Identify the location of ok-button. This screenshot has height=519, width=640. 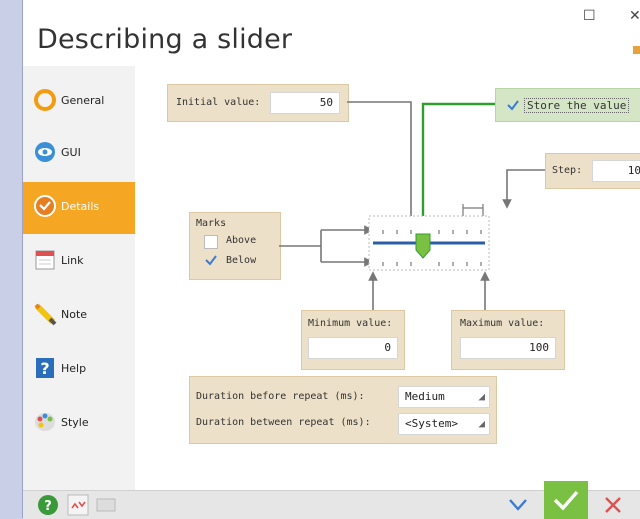
(566, 500).